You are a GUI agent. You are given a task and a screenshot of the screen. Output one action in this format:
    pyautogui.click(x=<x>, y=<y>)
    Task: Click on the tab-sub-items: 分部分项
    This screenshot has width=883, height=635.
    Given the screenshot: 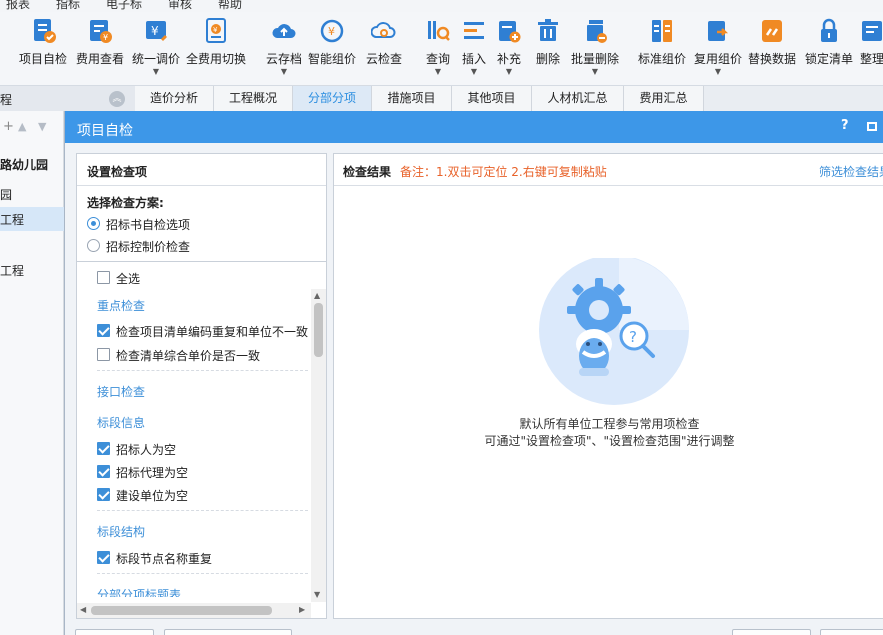 What is the action you would take?
    pyautogui.click(x=332, y=98)
    